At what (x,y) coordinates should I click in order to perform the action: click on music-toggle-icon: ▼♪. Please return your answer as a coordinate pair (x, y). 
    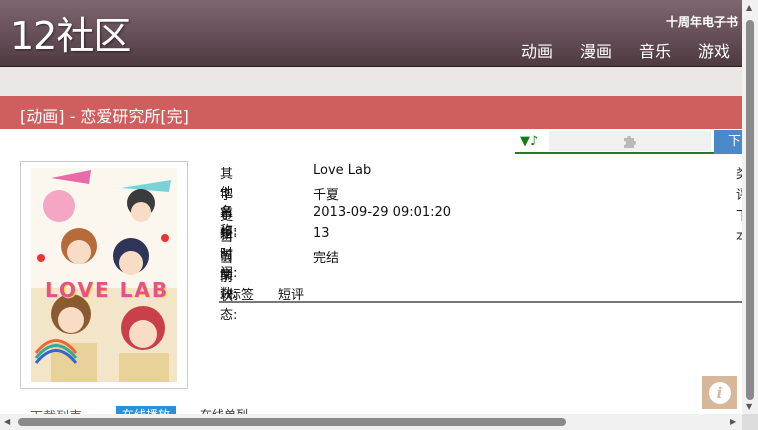
    Looking at the image, I should click on (529, 141).